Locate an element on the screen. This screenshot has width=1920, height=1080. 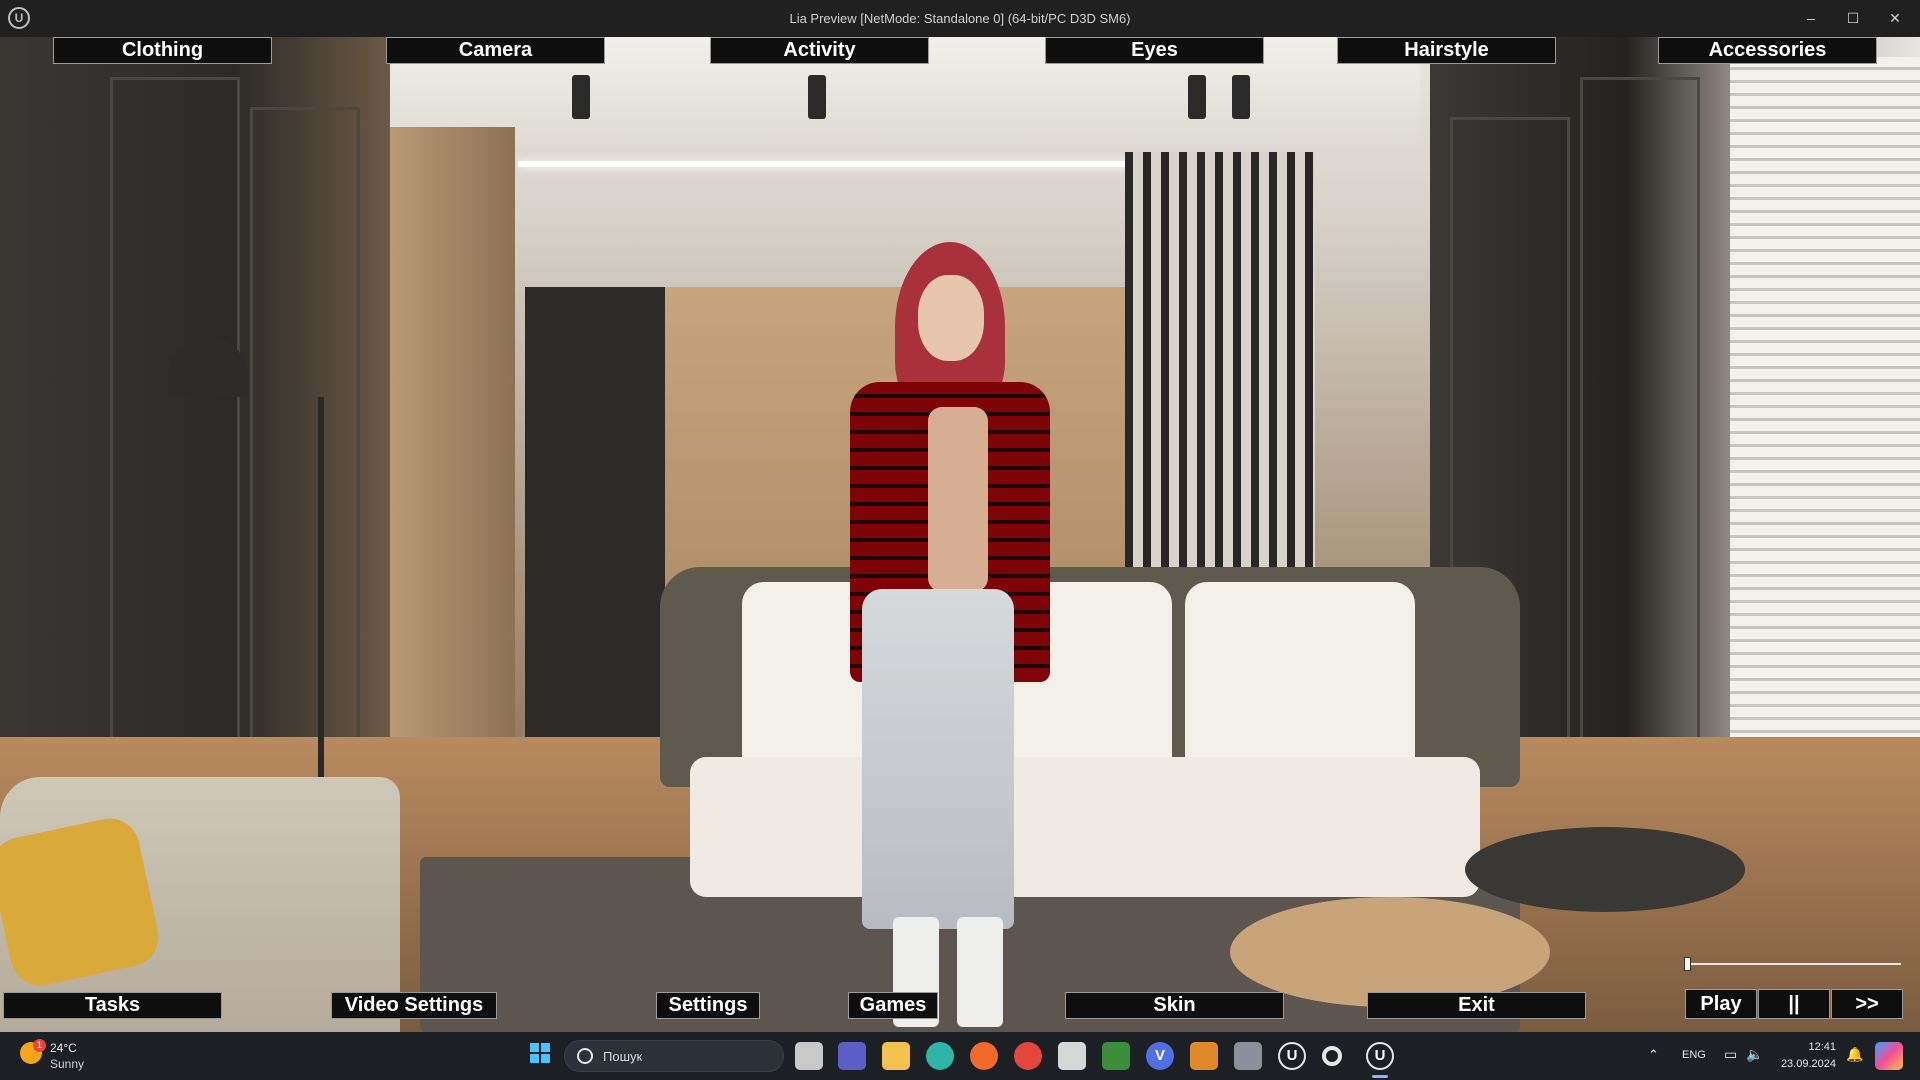
weather-condition: Sunny is located at coordinates (67, 1064).